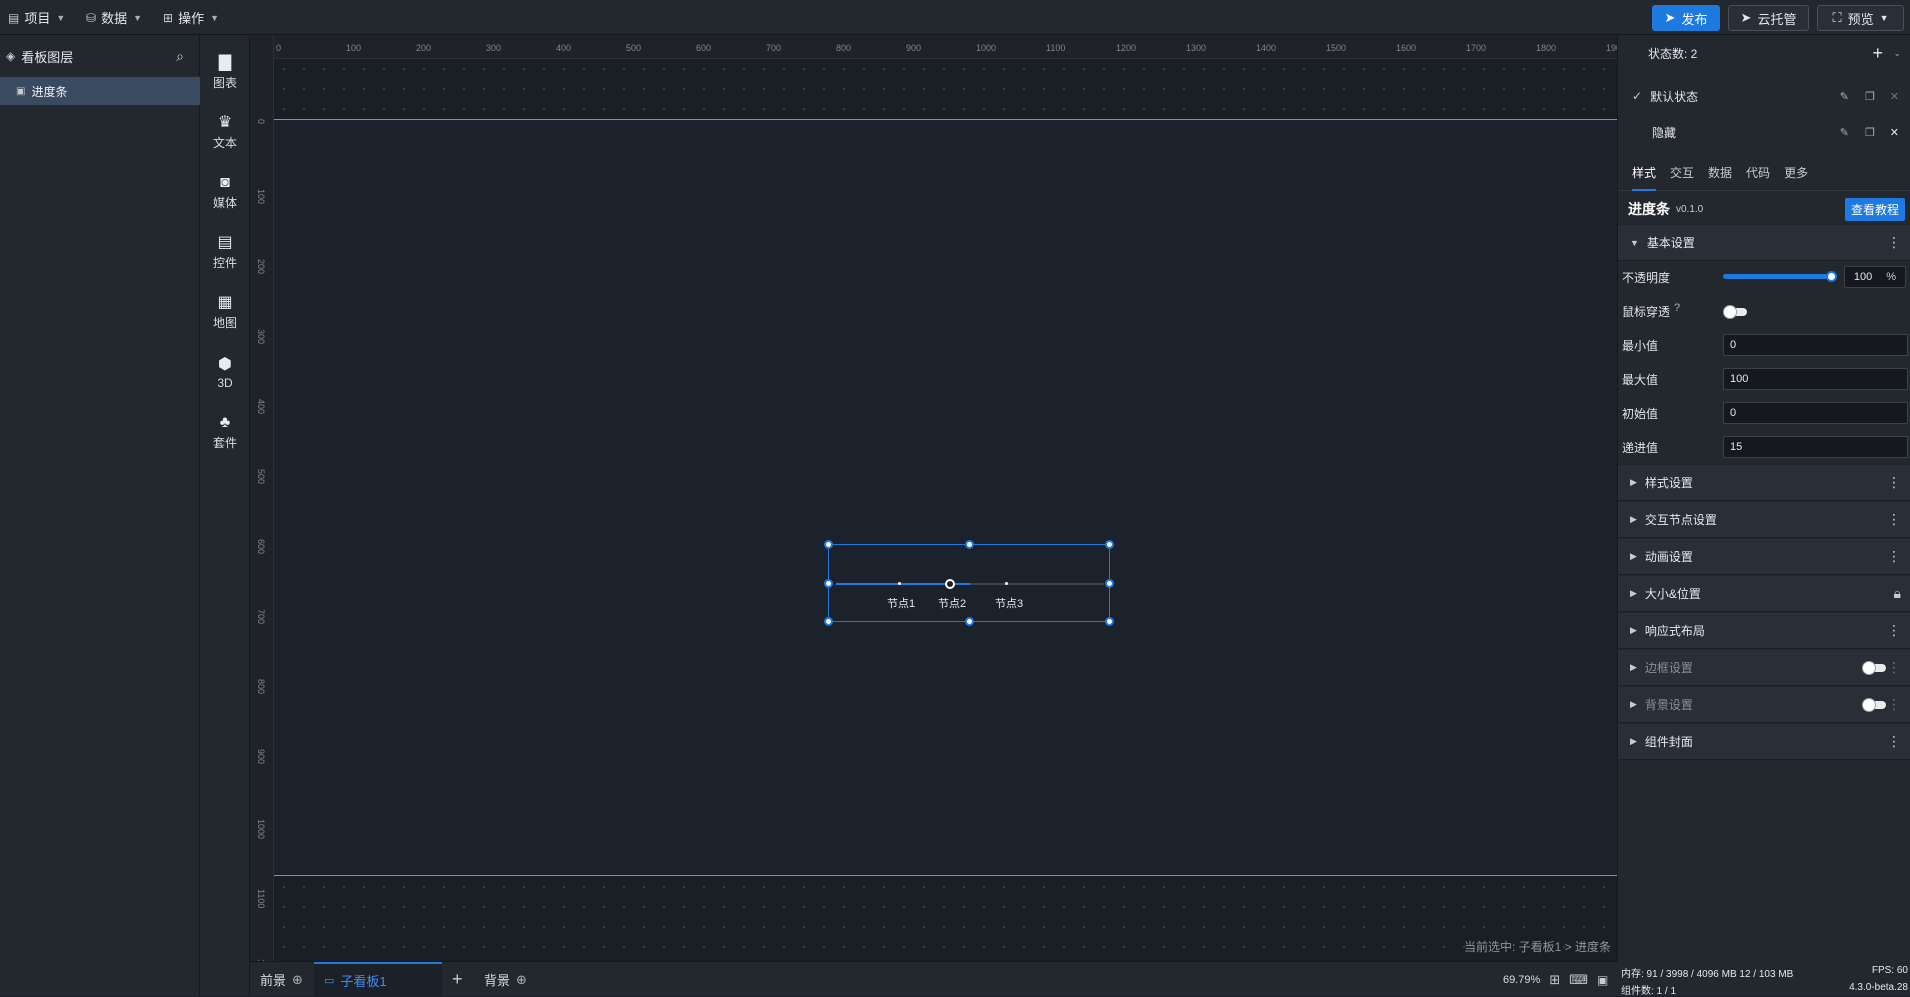  I want to click on resize-handle-tr, so click(1109, 544).